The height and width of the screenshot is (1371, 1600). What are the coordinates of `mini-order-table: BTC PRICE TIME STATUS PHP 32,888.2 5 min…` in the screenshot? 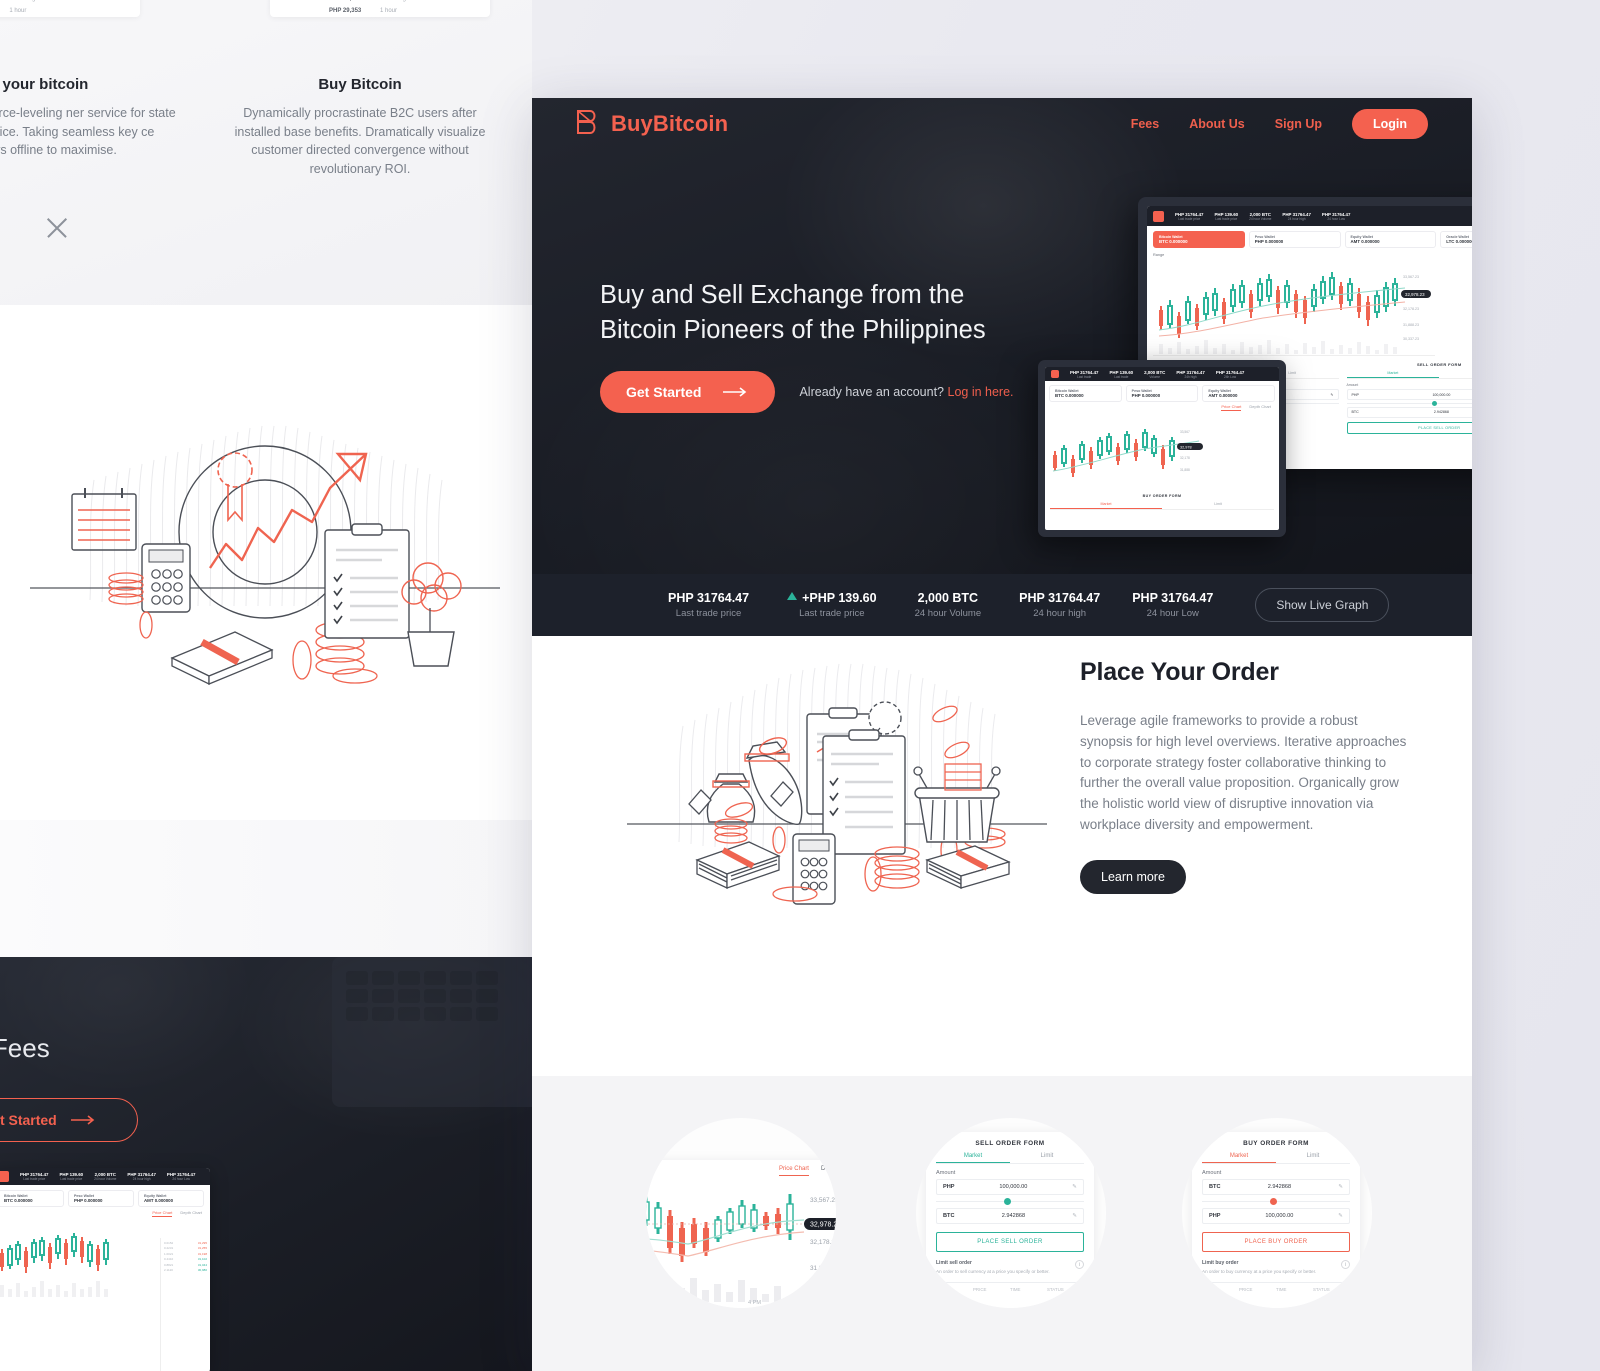 It's located at (380, 8).